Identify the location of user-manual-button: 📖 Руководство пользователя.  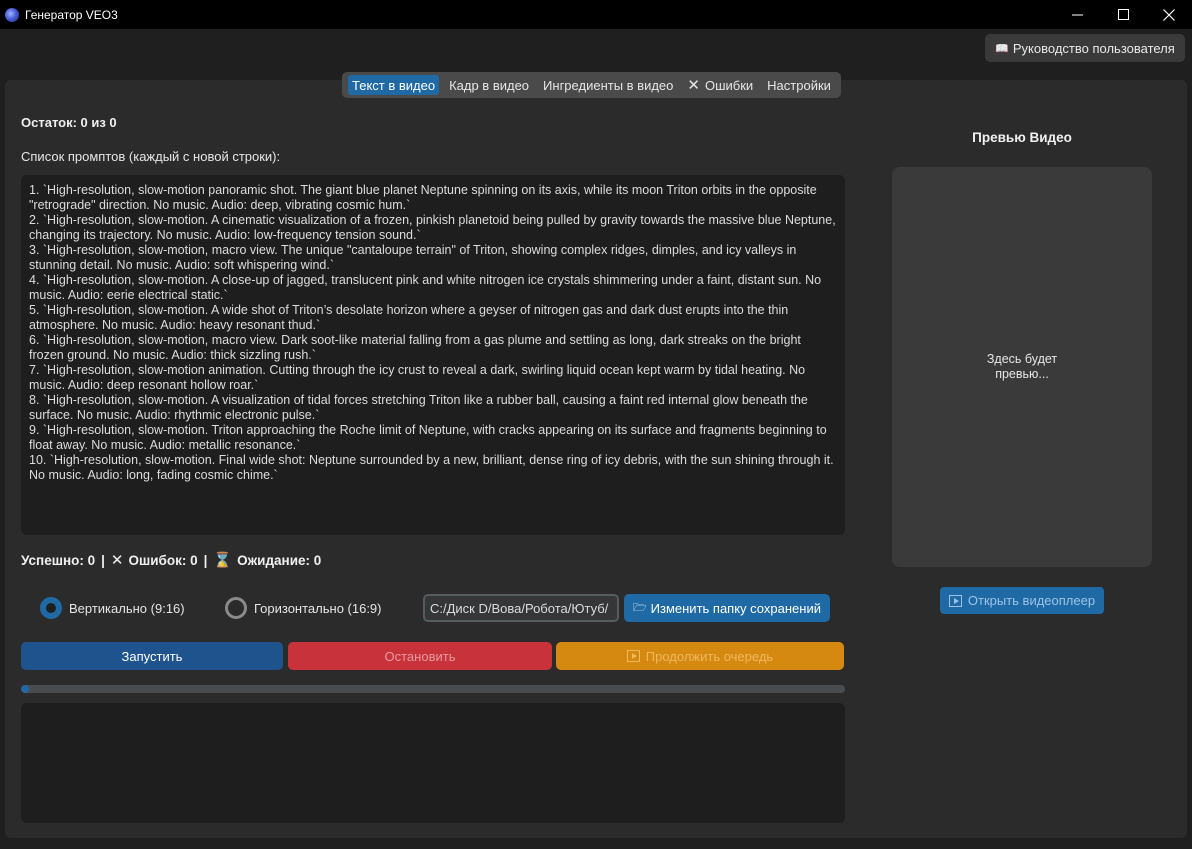
(1085, 48).